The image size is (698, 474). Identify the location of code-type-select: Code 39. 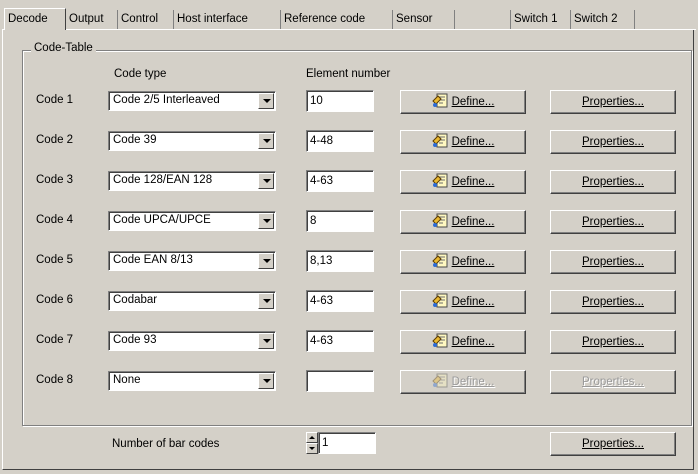
(192, 141).